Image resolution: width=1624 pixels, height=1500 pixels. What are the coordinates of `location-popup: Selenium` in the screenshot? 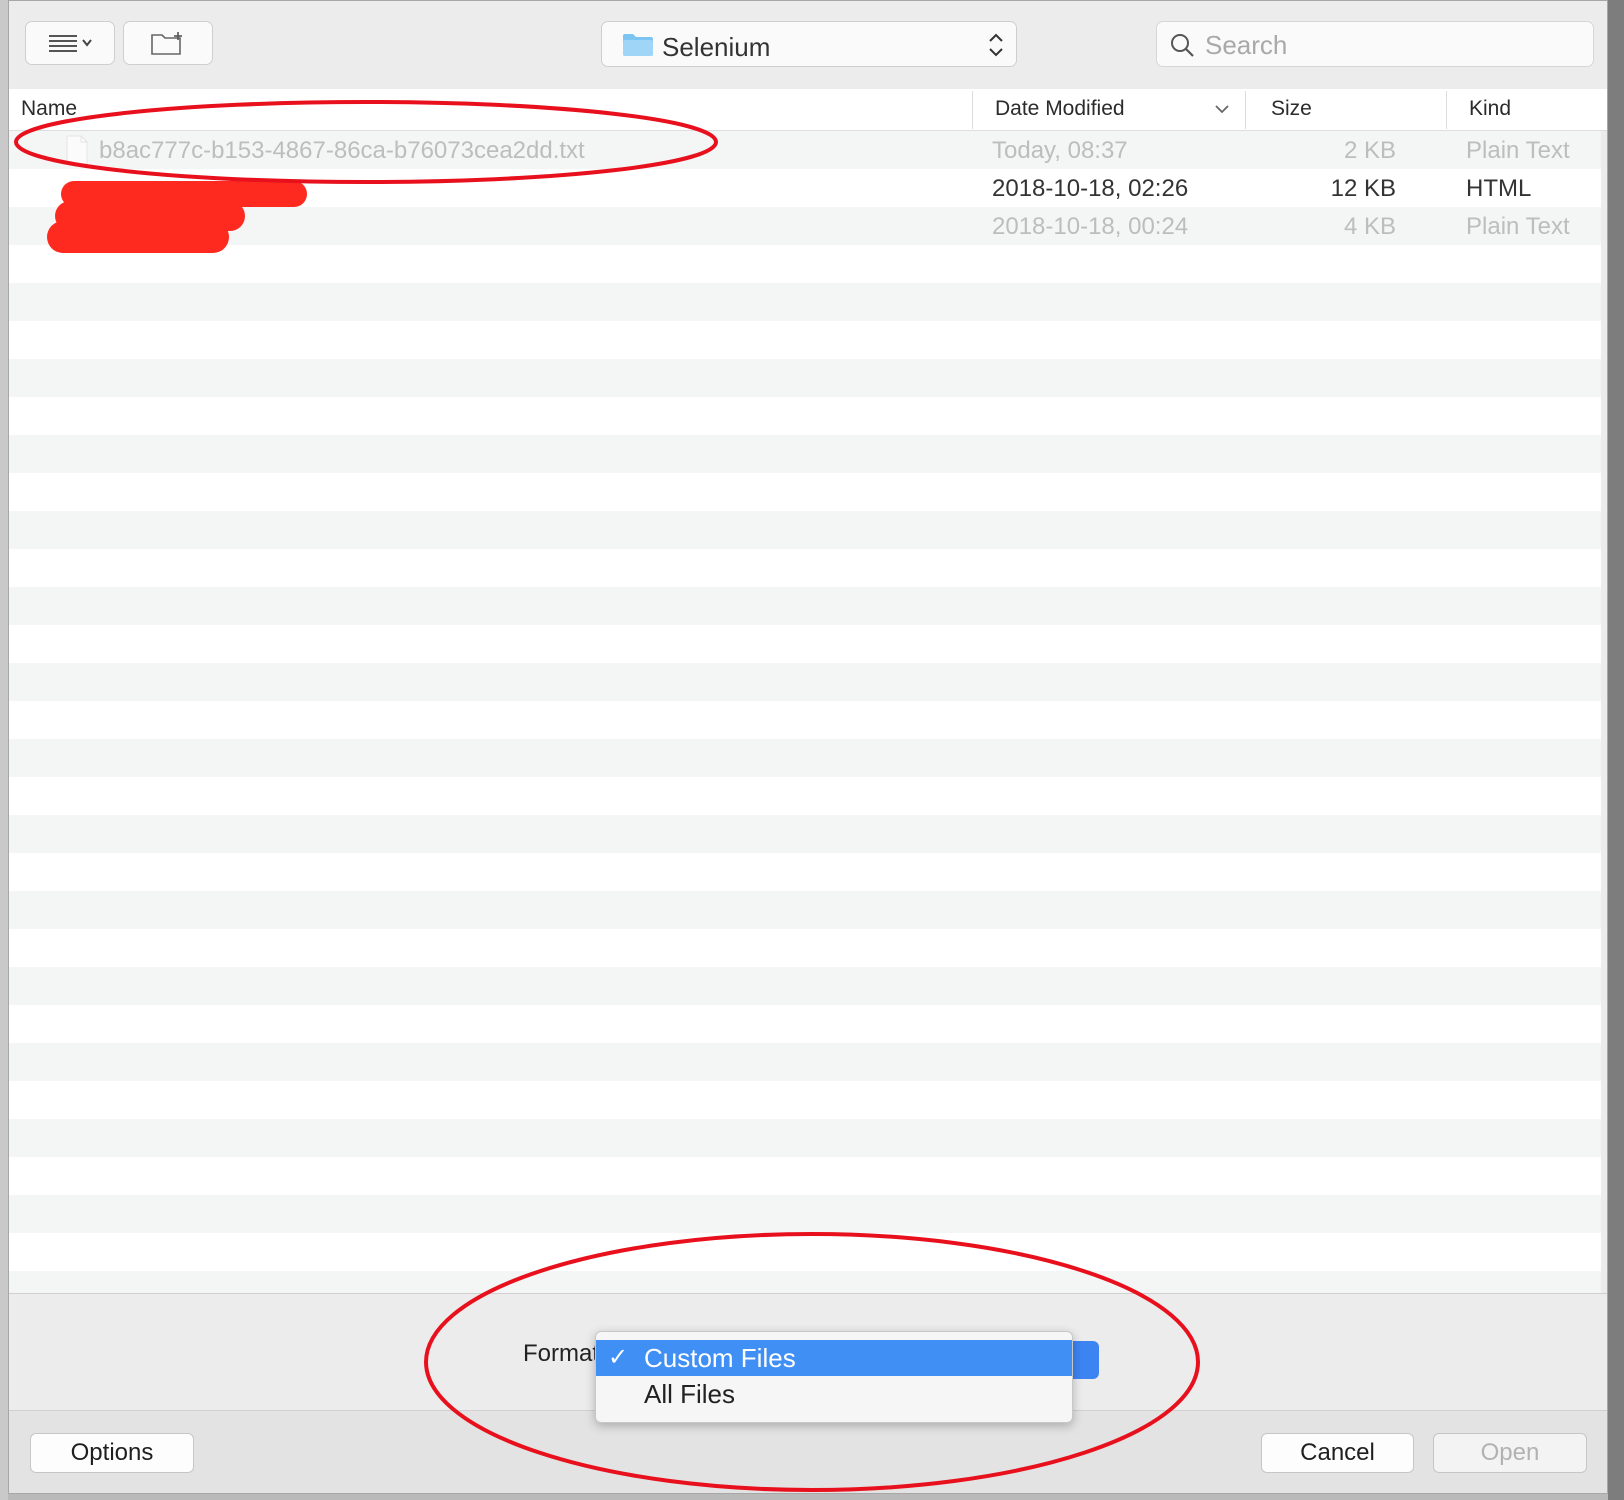 It's located at (809, 44).